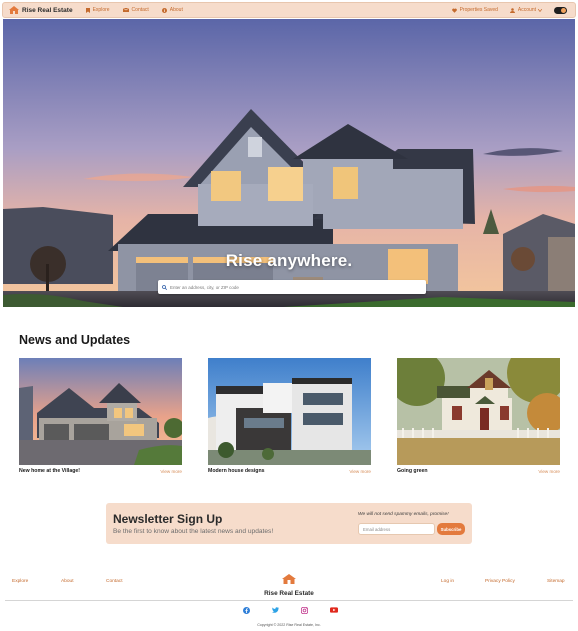 This screenshot has height=631, width=578. What do you see at coordinates (451, 529) in the screenshot?
I see `subscribe-button: Subscribe` at bounding box center [451, 529].